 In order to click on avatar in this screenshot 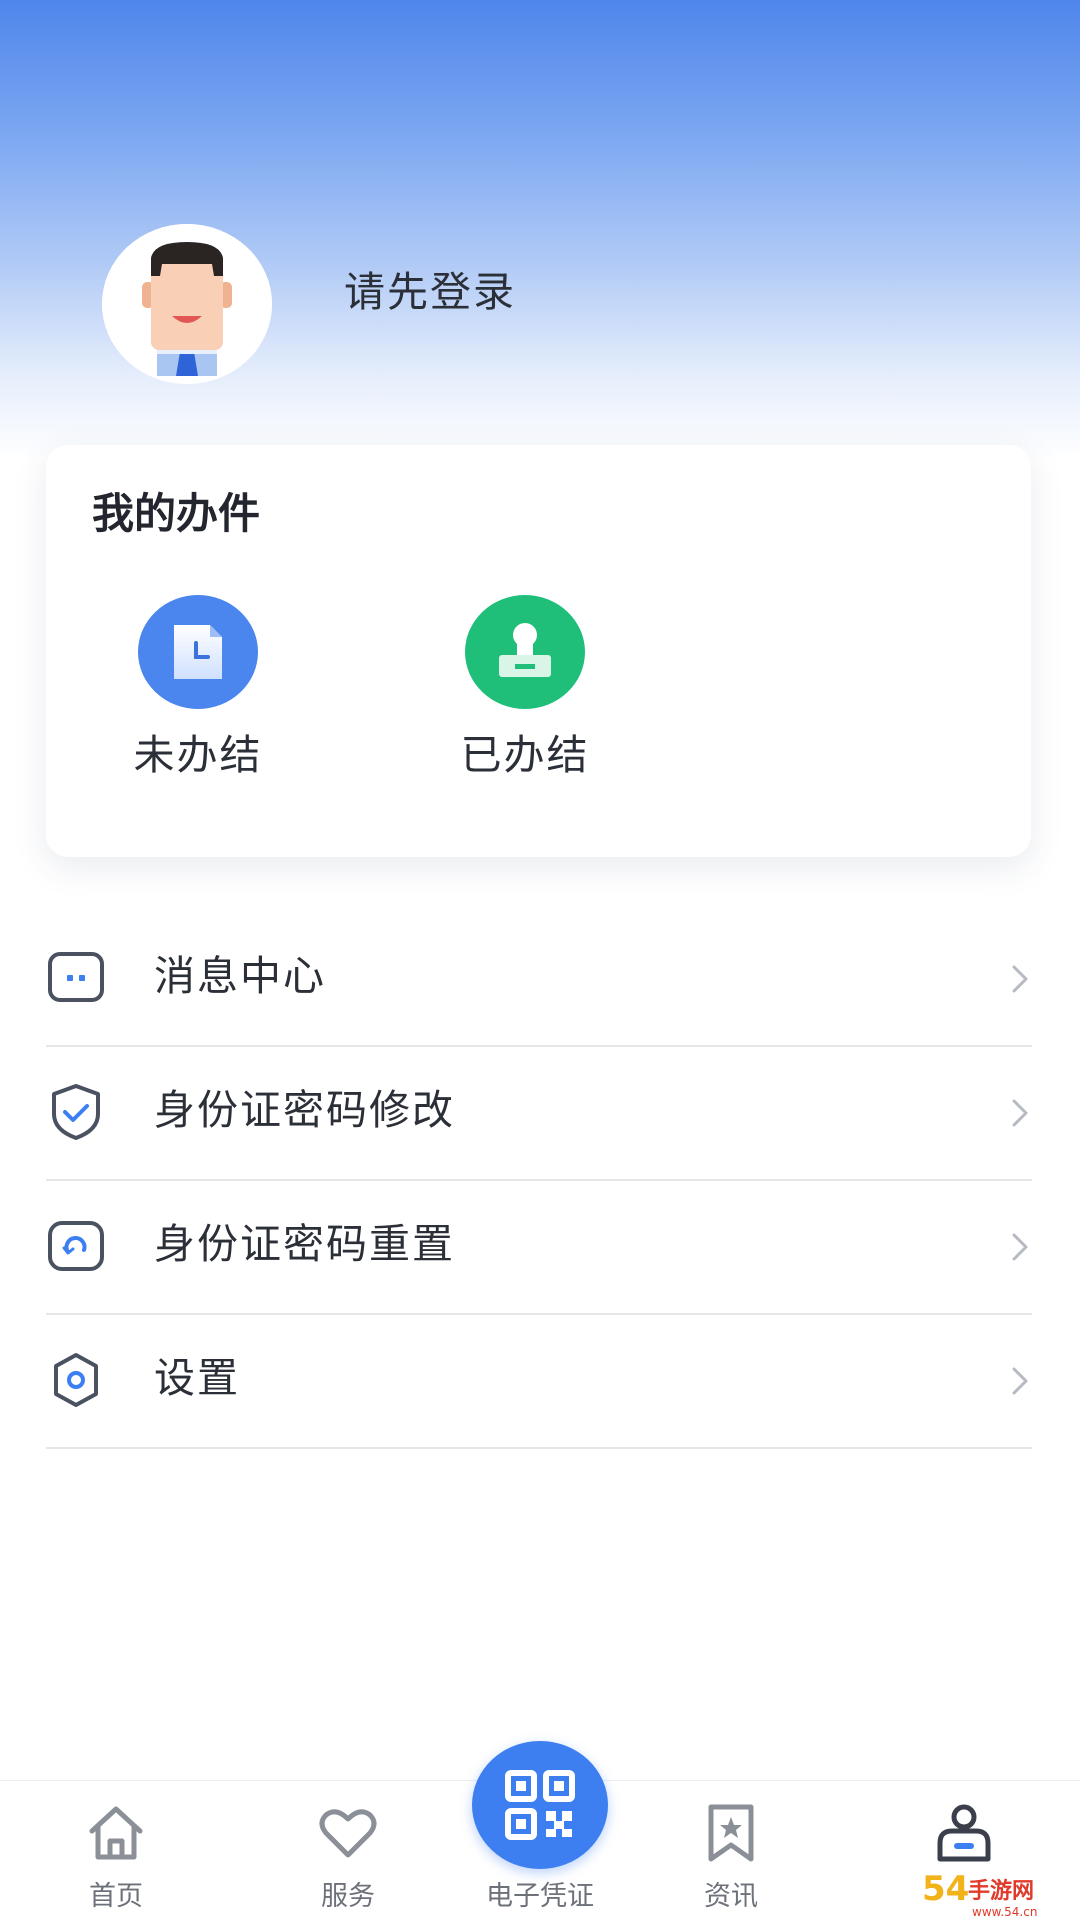, I will do `click(187, 304)`.